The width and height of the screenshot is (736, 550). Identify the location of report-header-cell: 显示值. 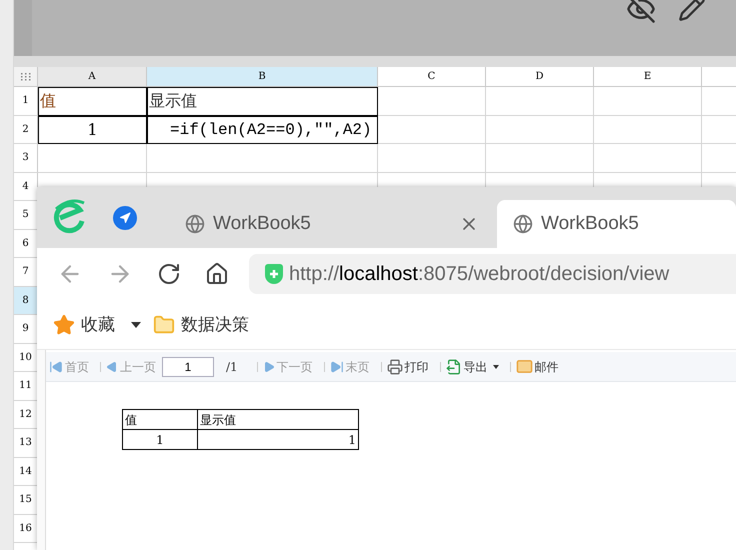
(278, 420).